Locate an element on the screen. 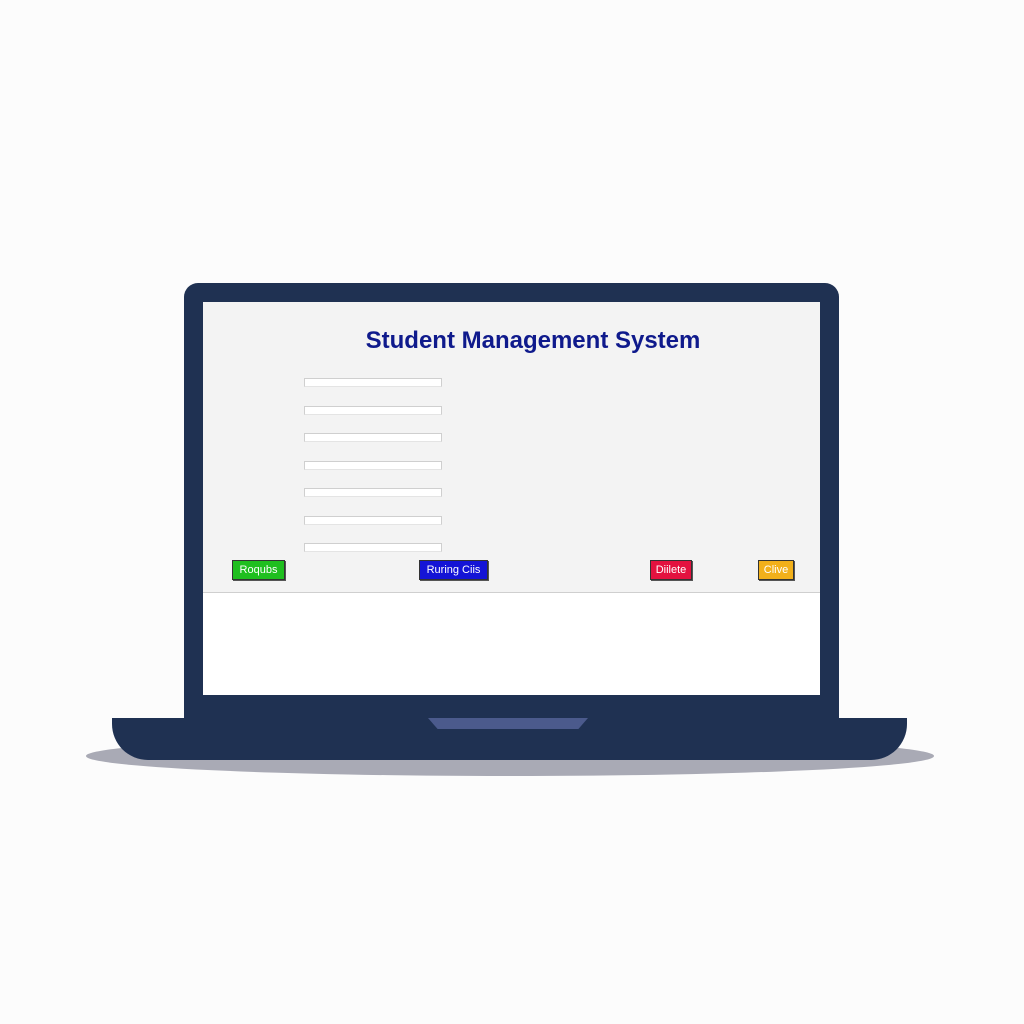 The height and width of the screenshot is (1024, 1024). clear-button: Clive is located at coordinates (776, 570).